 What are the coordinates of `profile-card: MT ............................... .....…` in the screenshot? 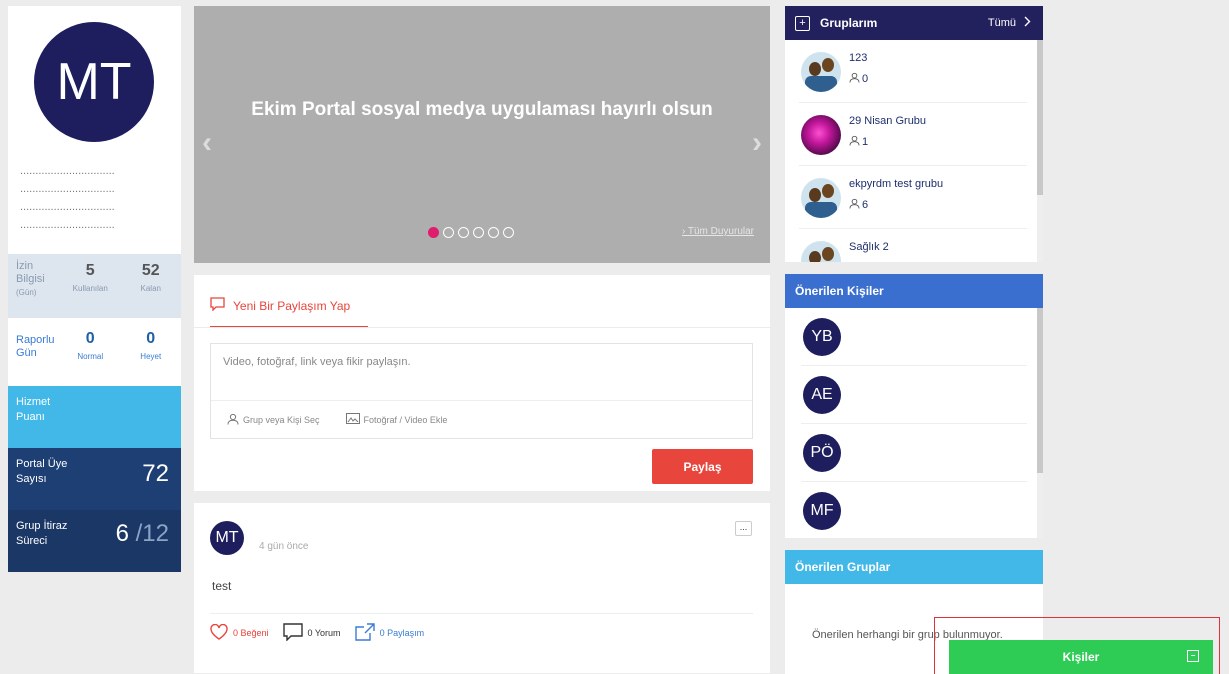 It's located at (94, 130).